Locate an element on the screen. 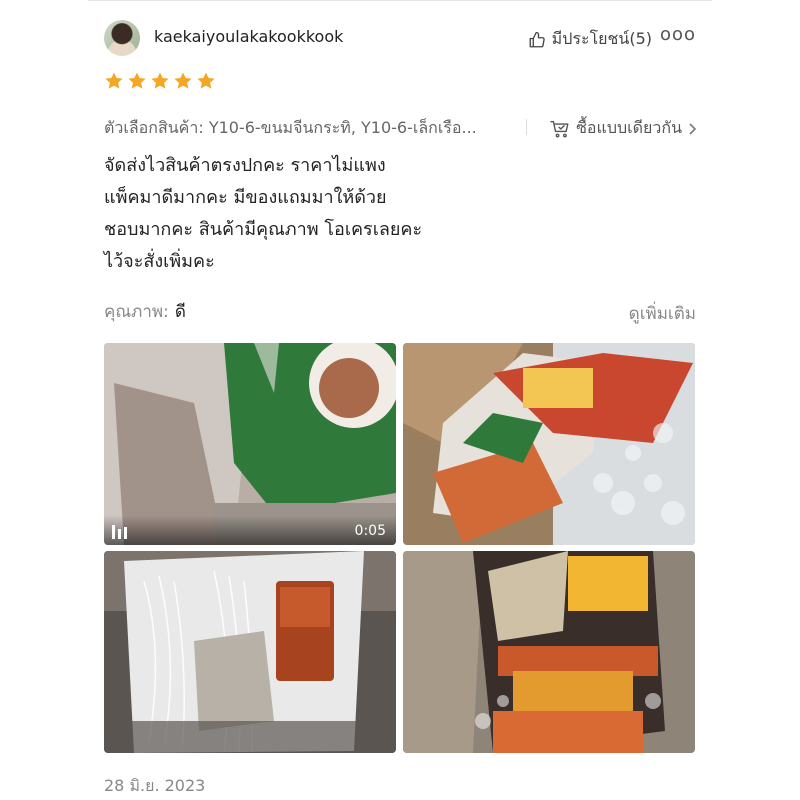  reviewer-username: kaekaiyoulakakookkook is located at coordinates (248, 36).